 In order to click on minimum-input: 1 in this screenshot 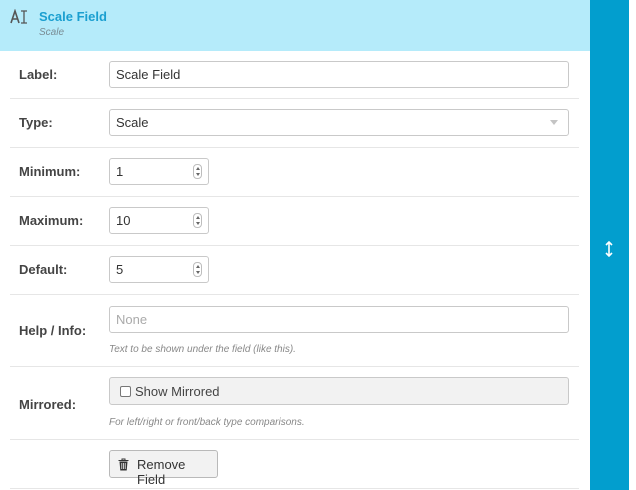, I will do `click(159, 171)`.